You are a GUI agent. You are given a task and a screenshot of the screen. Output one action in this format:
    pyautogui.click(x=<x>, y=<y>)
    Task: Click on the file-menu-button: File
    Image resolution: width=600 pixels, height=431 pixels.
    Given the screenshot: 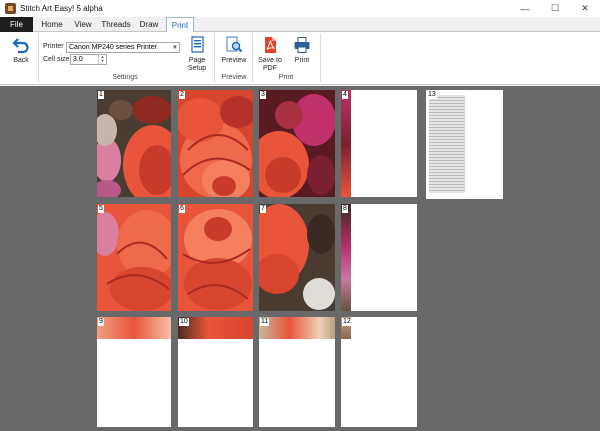 What is the action you would take?
    pyautogui.click(x=16, y=24)
    